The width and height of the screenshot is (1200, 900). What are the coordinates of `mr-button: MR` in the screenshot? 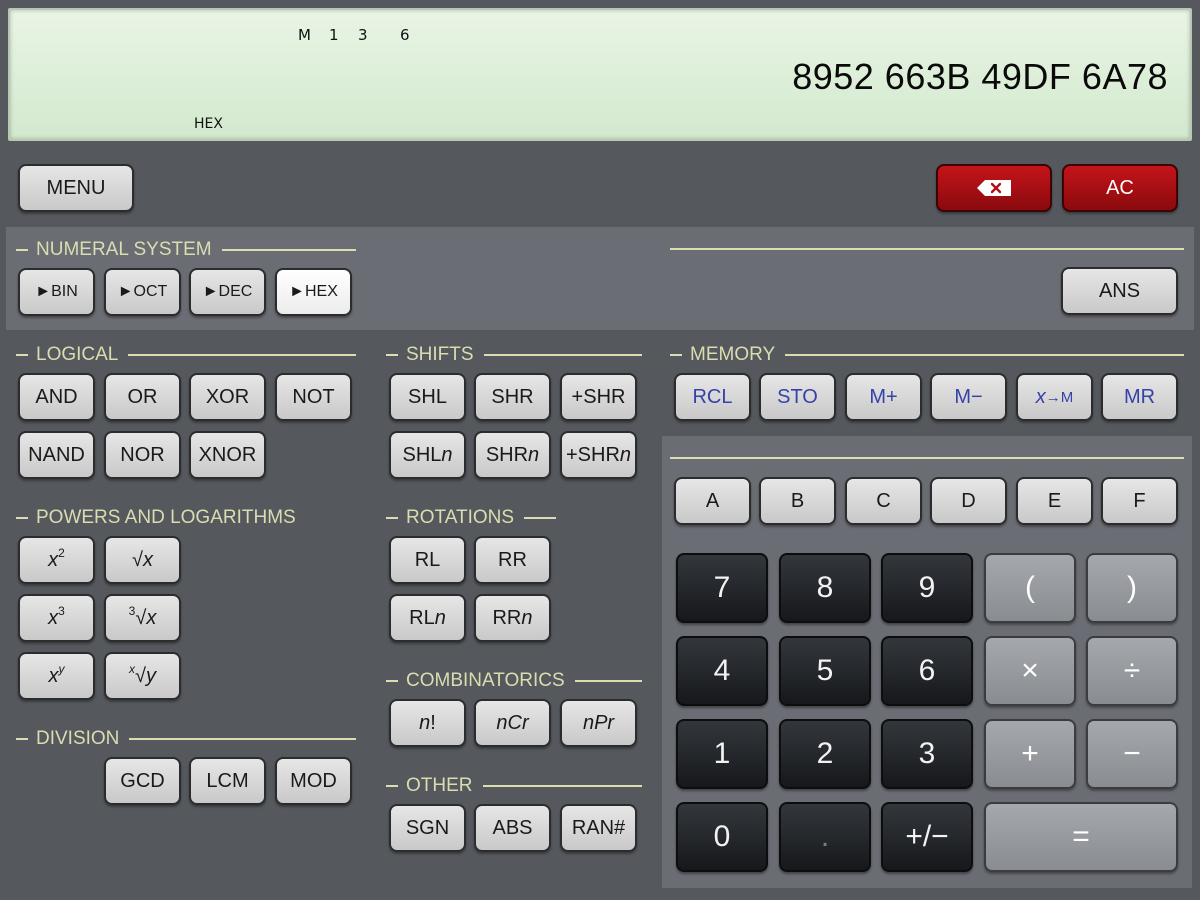 It's located at (1139, 397).